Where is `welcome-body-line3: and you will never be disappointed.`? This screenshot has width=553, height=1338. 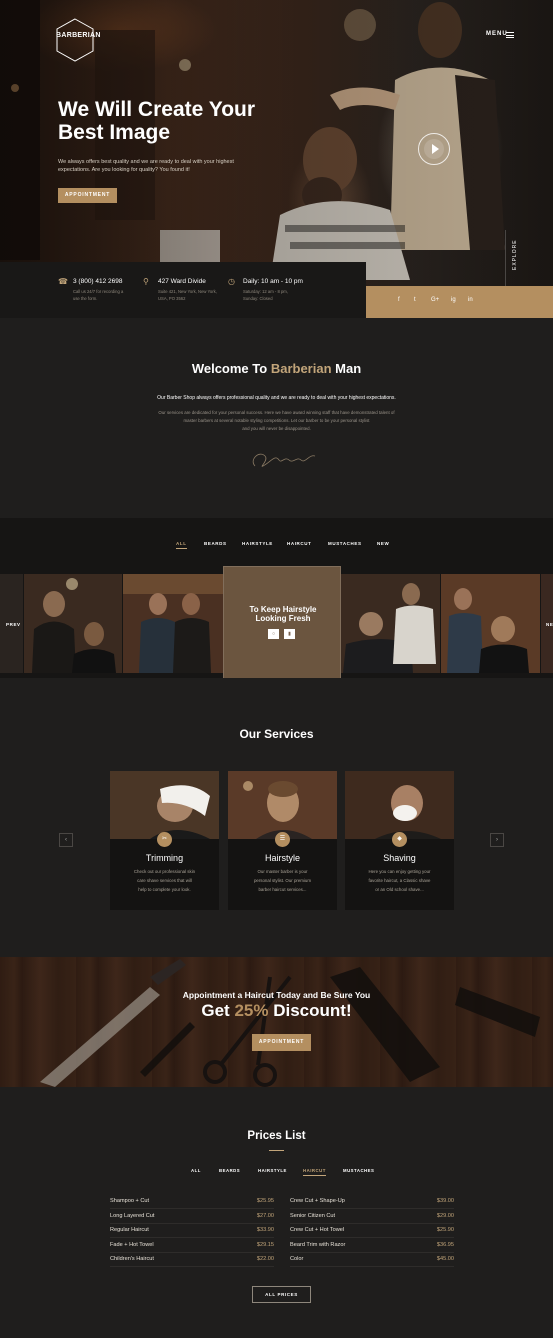
welcome-body-line3: and you will never be disappointed. is located at coordinates (276, 428).